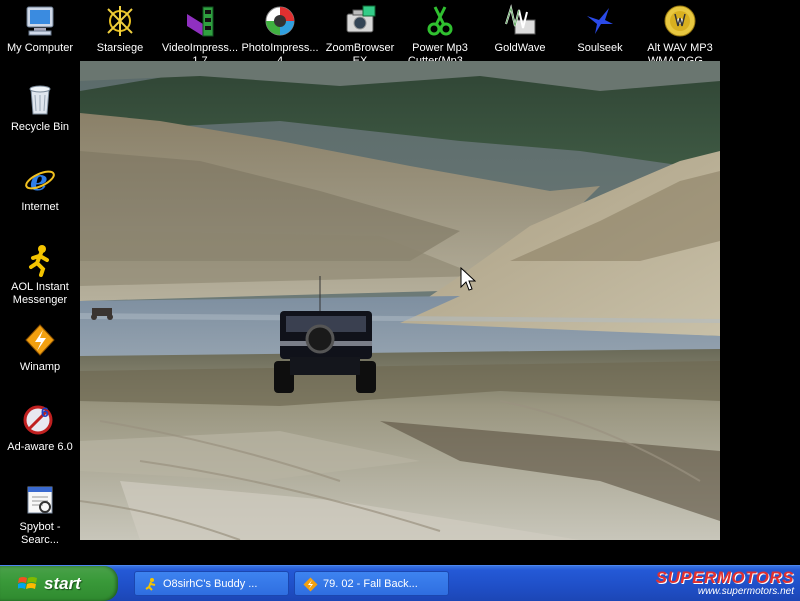 This screenshot has width=800, height=601. Describe the element at coordinates (40, 500) in the screenshot. I see `spybot-icon` at that location.